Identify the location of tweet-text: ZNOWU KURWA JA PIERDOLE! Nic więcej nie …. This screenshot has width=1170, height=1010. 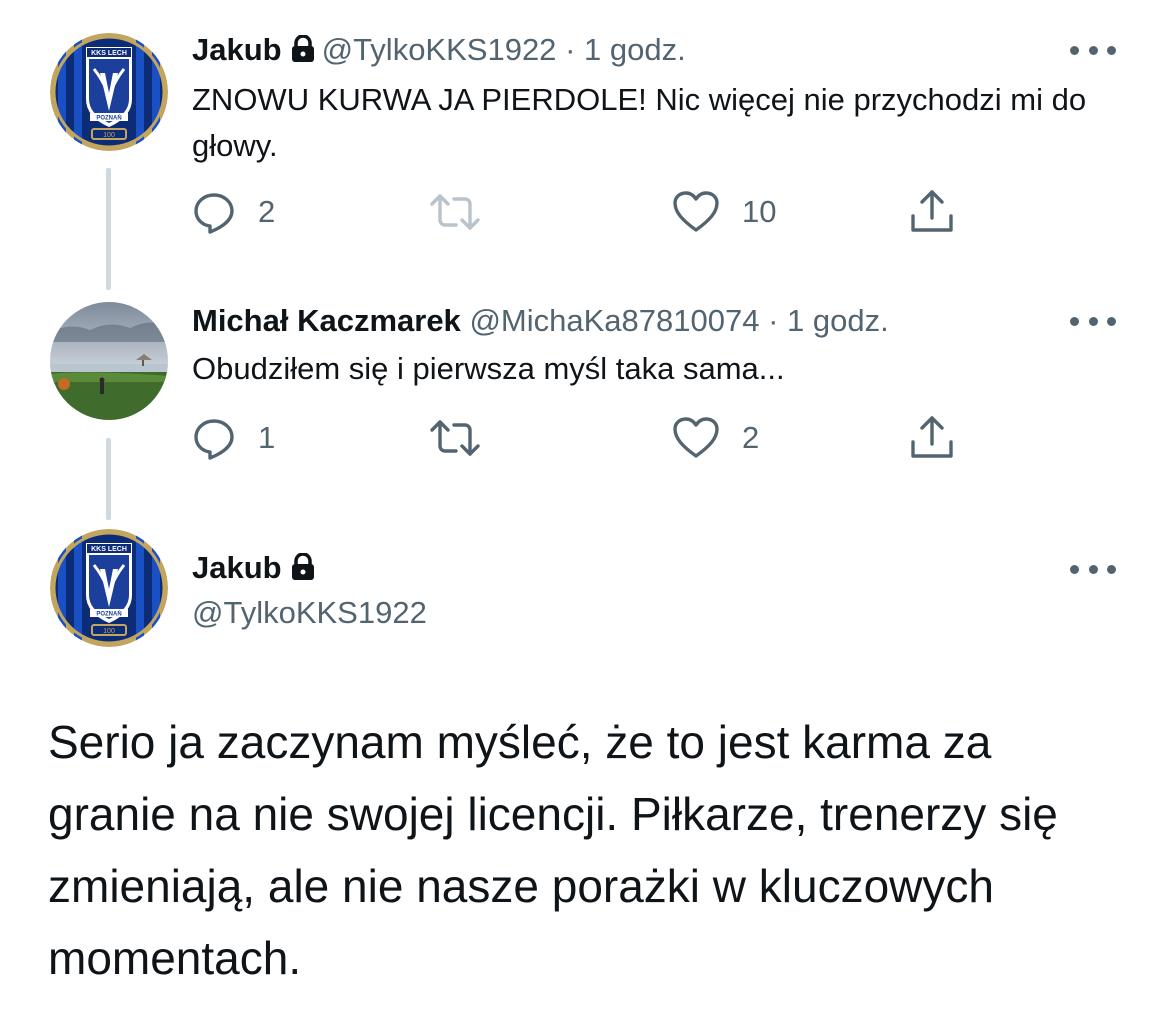
(639, 122).